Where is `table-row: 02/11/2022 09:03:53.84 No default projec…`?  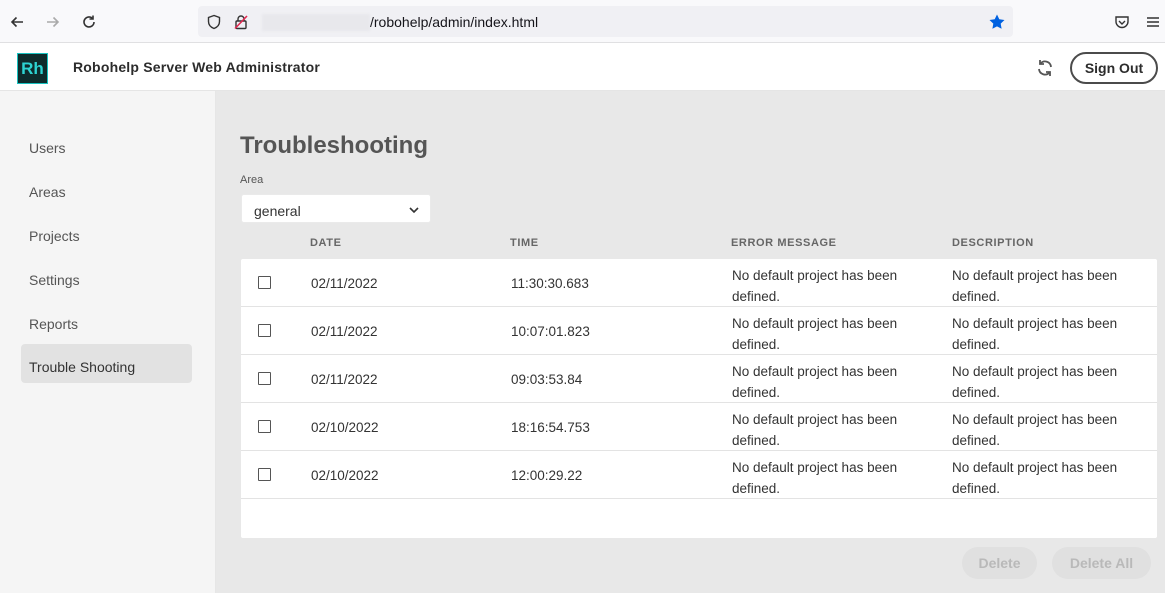
table-row: 02/11/2022 09:03:53.84 No default projec… is located at coordinates (699, 379).